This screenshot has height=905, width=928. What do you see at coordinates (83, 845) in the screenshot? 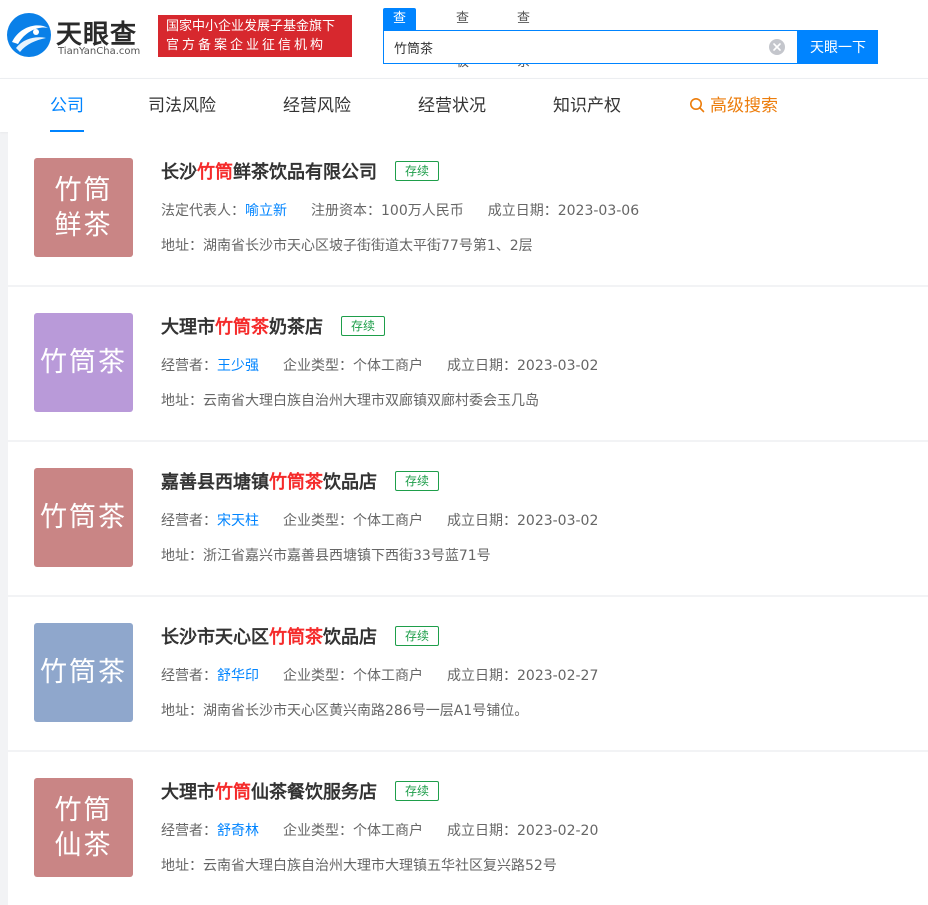
I see `logo-line: 仙茶` at bounding box center [83, 845].